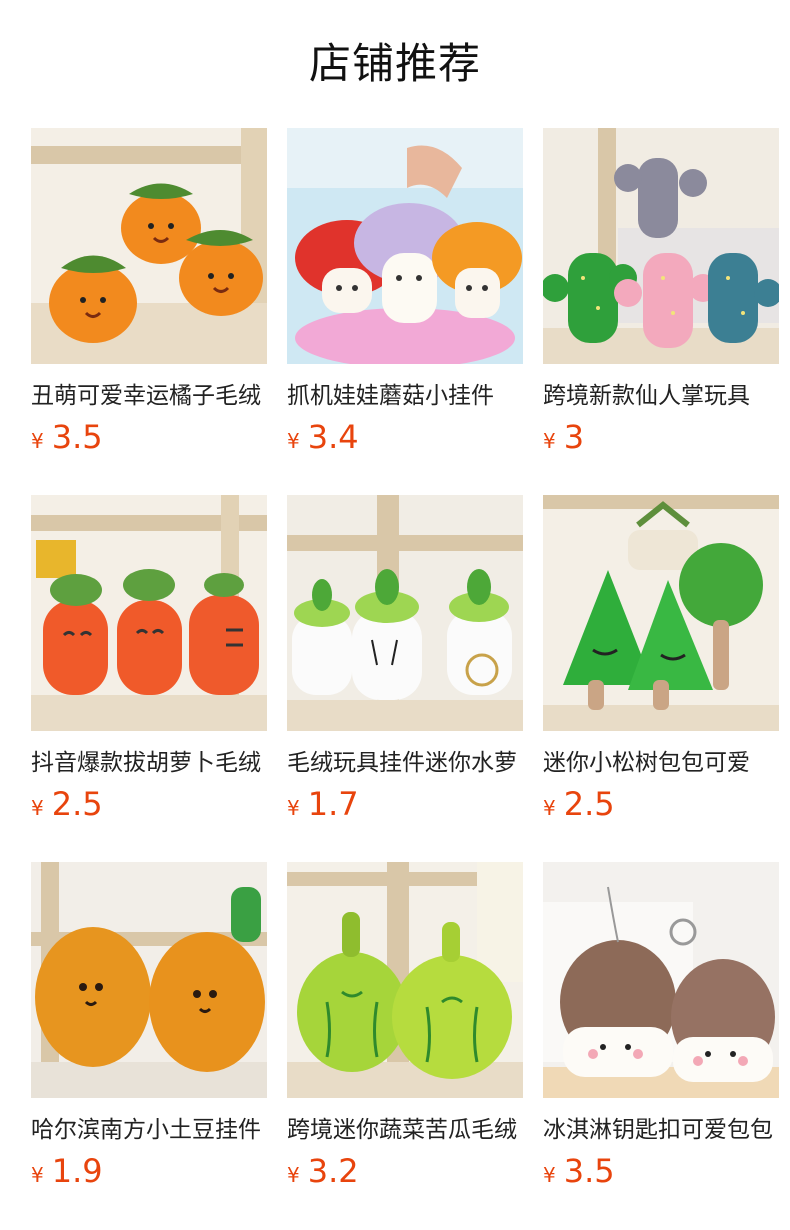 This screenshot has width=790, height=1230. Describe the element at coordinates (149, 1132) in the screenshot. I see `product-name: 哈尔滨南方小土豆挂件` at that location.